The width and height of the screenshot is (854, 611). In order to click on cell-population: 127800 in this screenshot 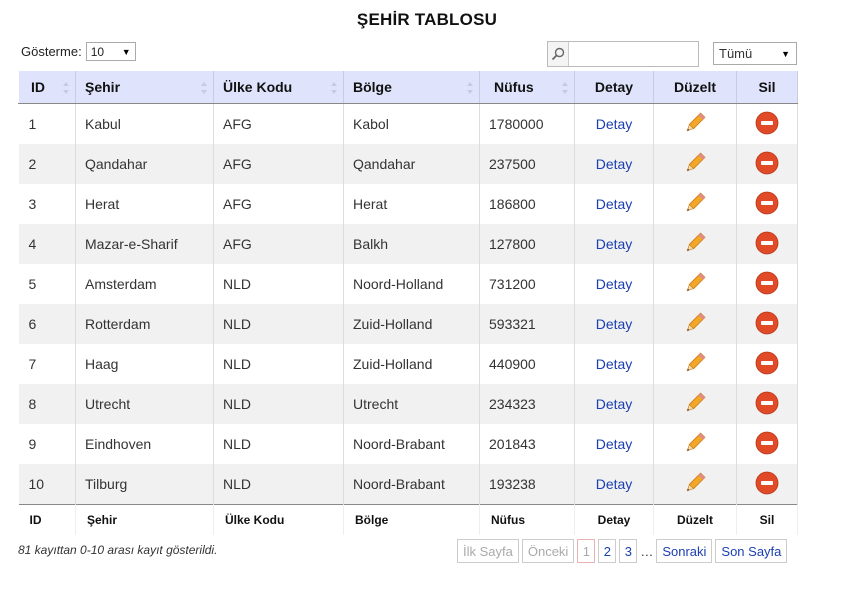, I will do `click(527, 244)`.